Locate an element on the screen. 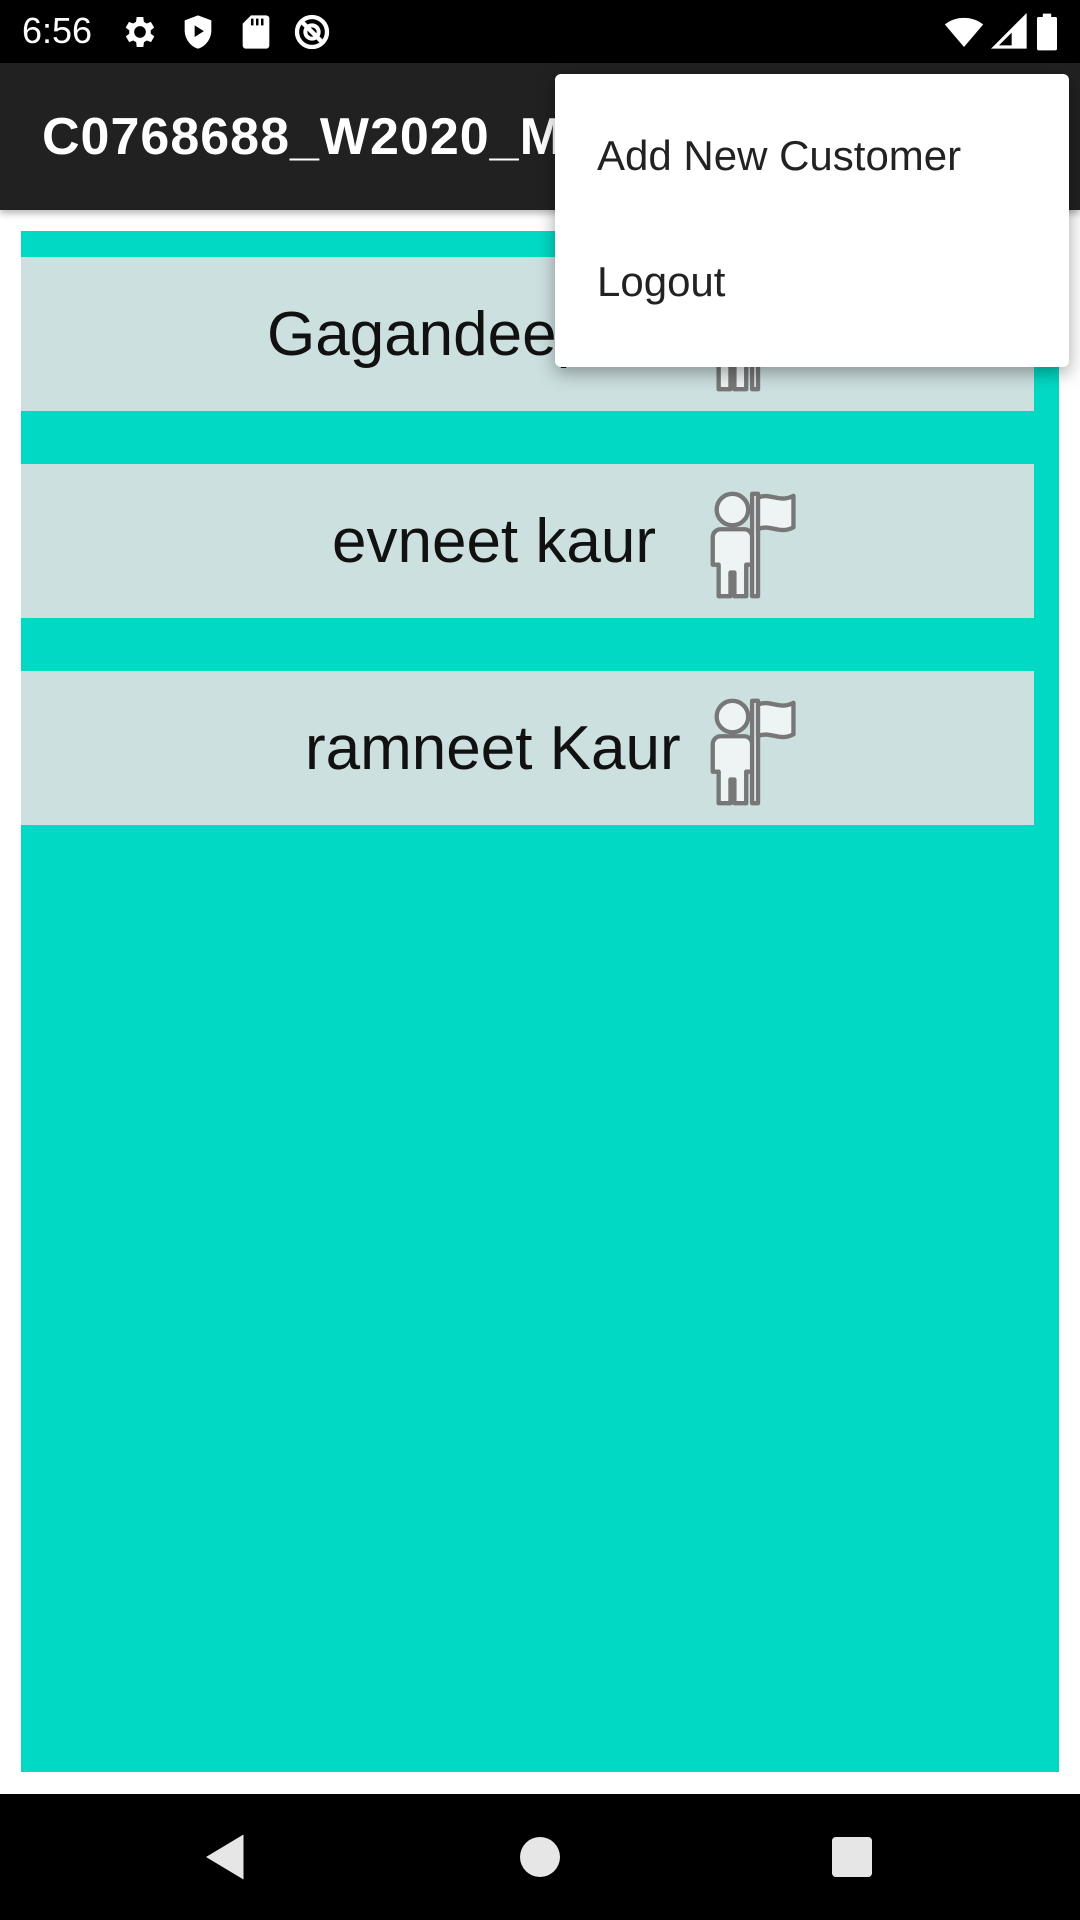 The width and height of the screenshot is (1080, 1920). menu-item-label: Logout is located at coordinates (661, 281).